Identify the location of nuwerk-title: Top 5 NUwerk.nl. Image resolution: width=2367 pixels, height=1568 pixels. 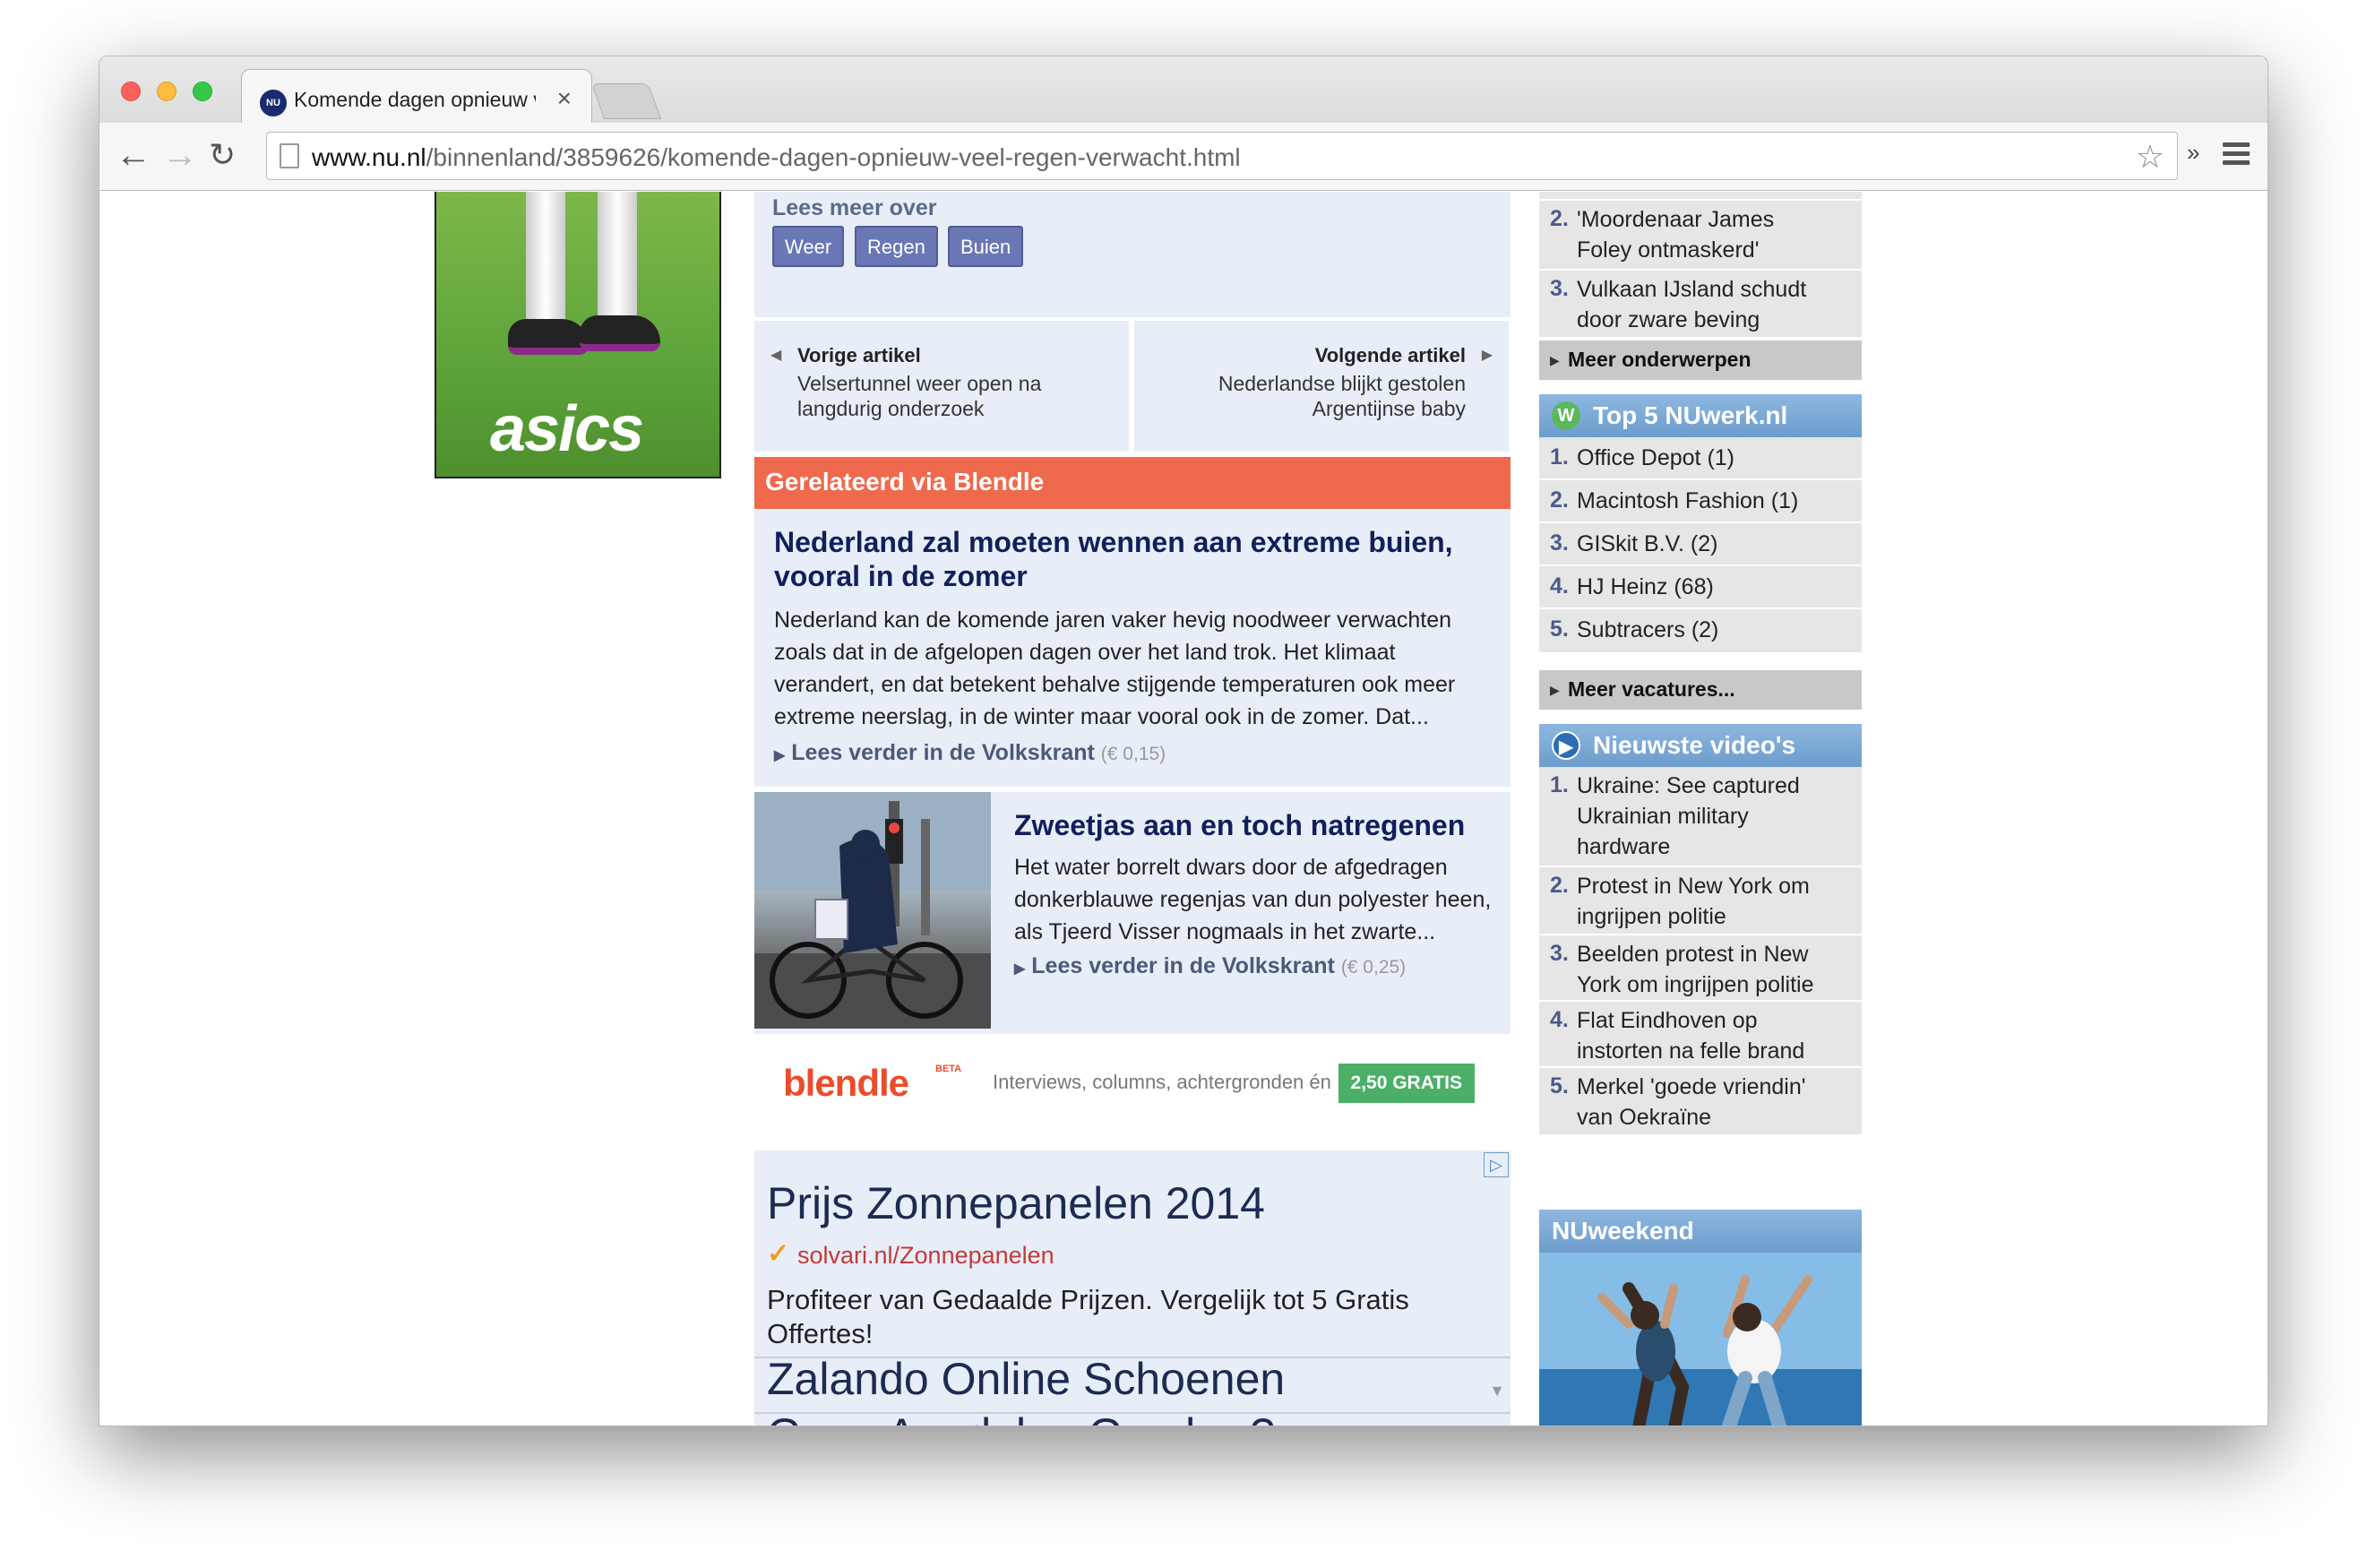
(1691, 415).